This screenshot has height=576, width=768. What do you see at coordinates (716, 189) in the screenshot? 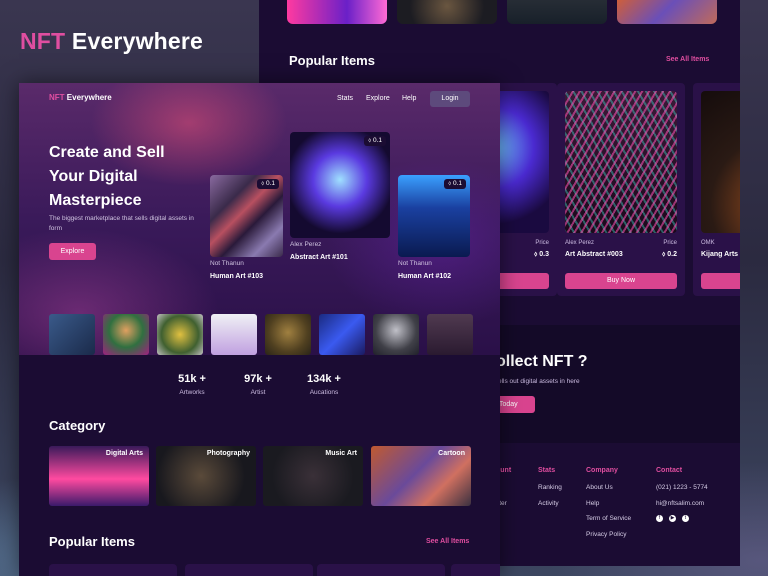
I see `nft-card: OMK Kijang Arts` at bounding box center [716, 189].